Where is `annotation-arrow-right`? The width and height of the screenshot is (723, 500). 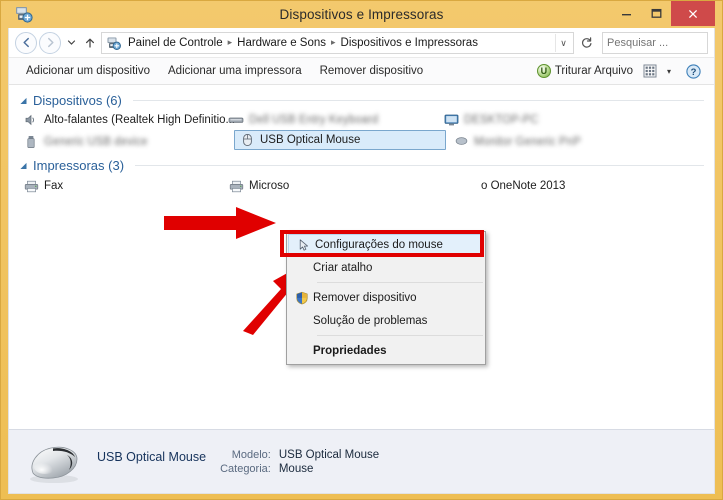
annotation-arrow-right is located at coordinates (220, 223).